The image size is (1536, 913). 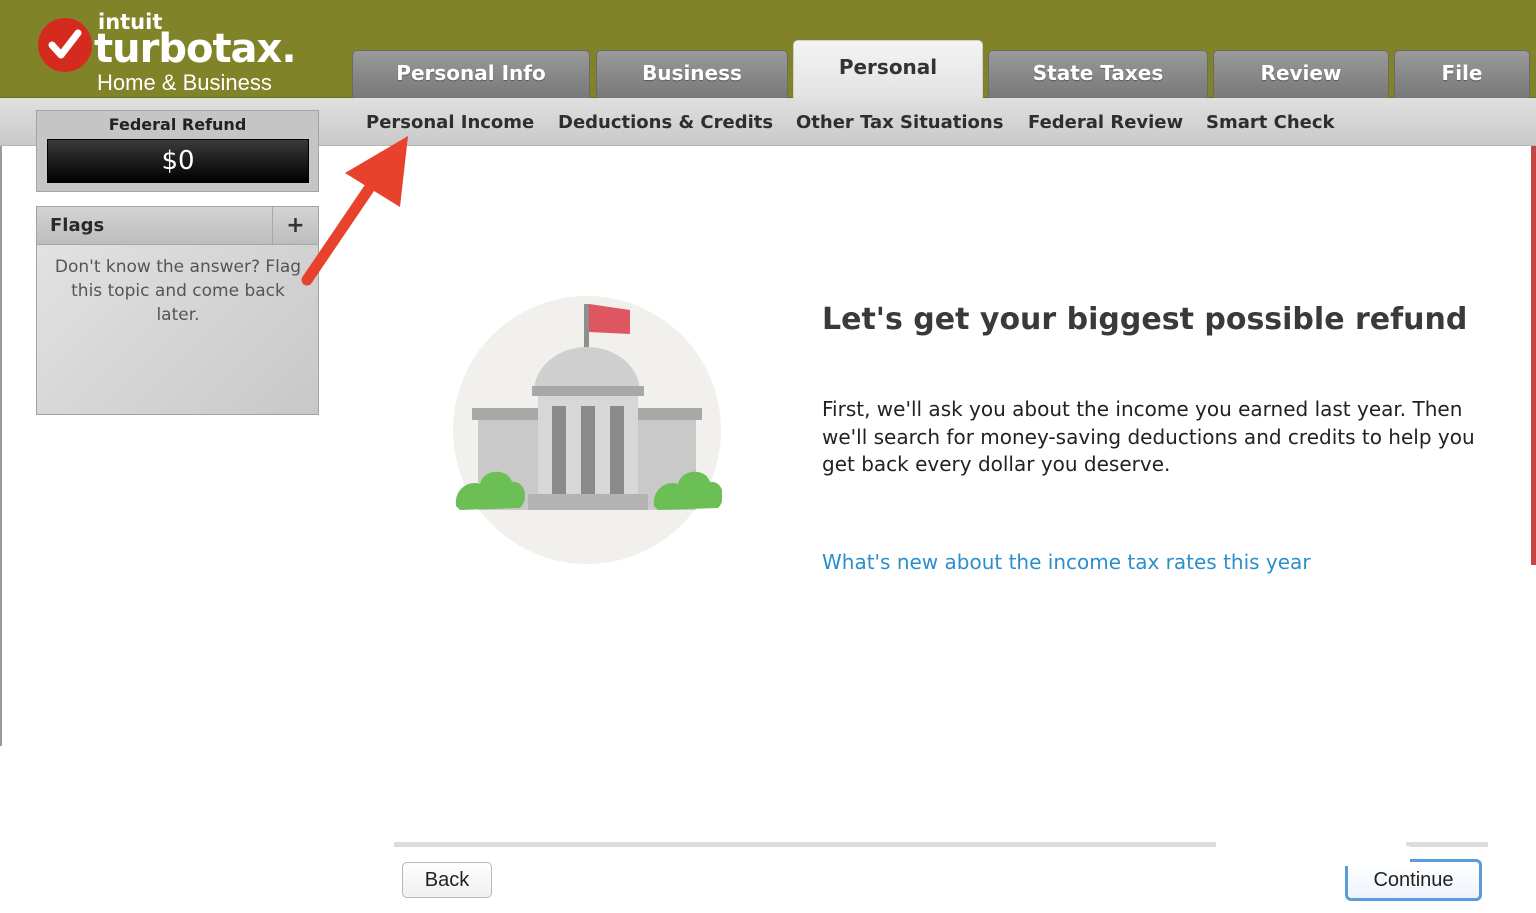 What do you see at coordinates (354, 211) in the screenshot?
I see `red-arrow-annotation-icon` at bounding box center [354, 211].